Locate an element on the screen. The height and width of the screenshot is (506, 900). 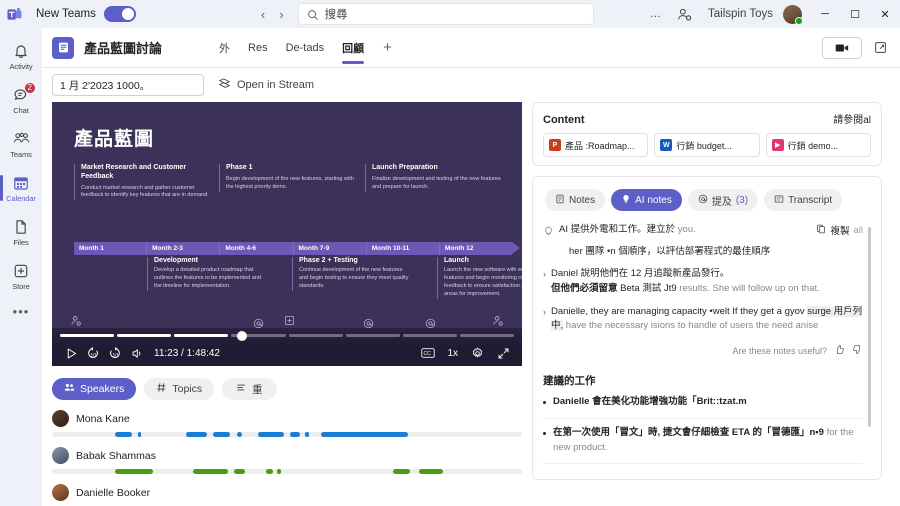
timeline-heading: Launch is located at coordinates (456, 260).